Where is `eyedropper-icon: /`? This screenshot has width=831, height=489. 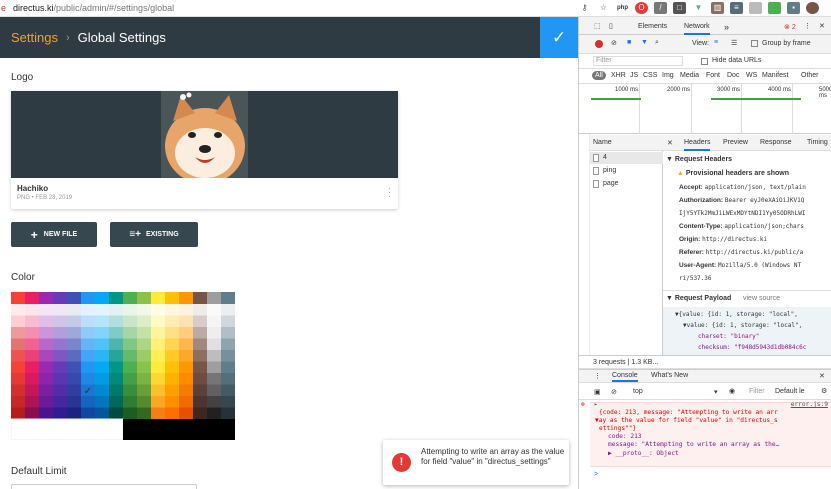 eyedropper-icon: / is located at coordinates (660, 8).